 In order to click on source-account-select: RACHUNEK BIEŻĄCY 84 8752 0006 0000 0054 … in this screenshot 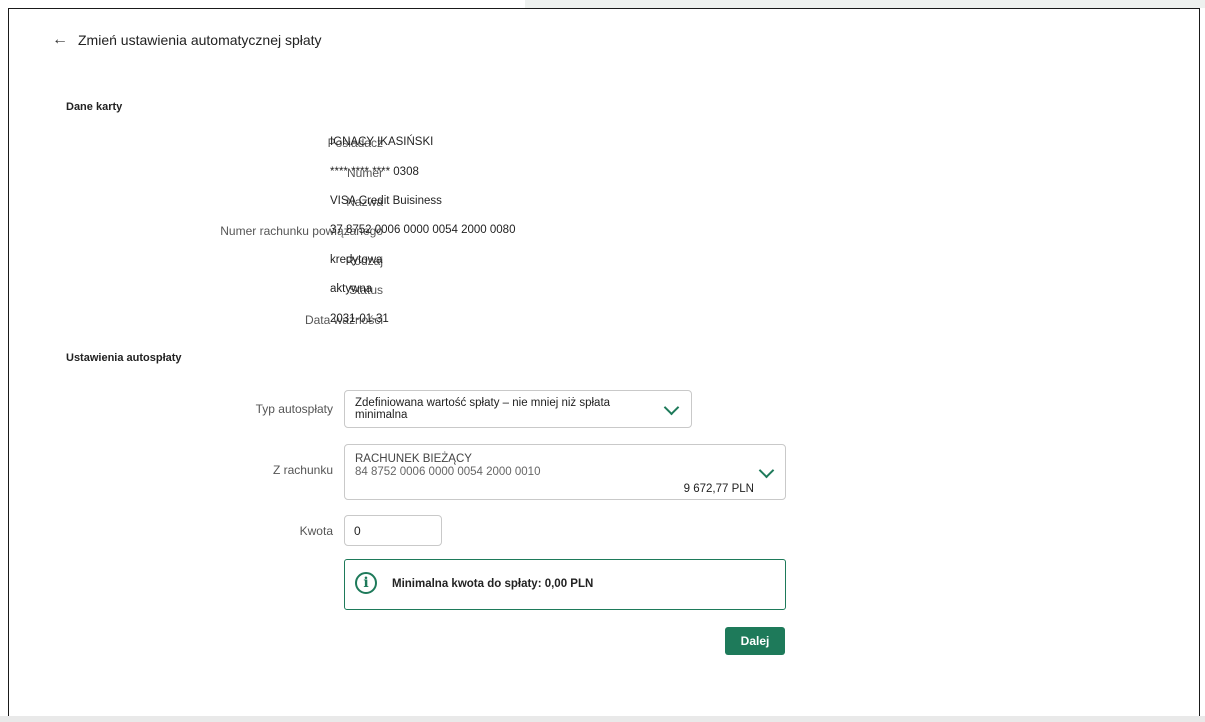, I will do `click(565, 472)`.